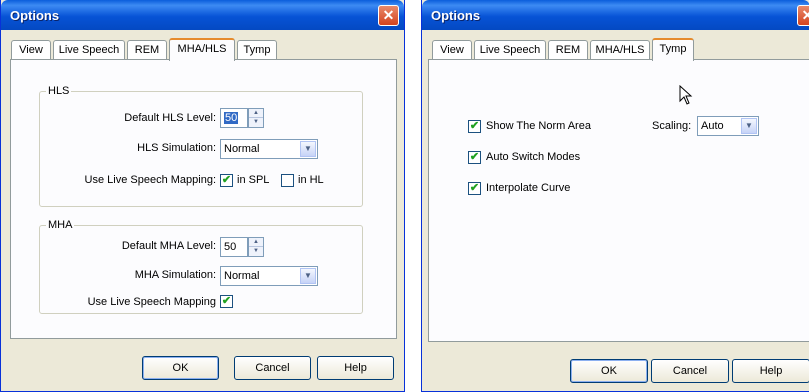 This screenshot has height=392, width=809. I want to click on default-hls-level-spinner: ▲ ▼, so click(256, 118).